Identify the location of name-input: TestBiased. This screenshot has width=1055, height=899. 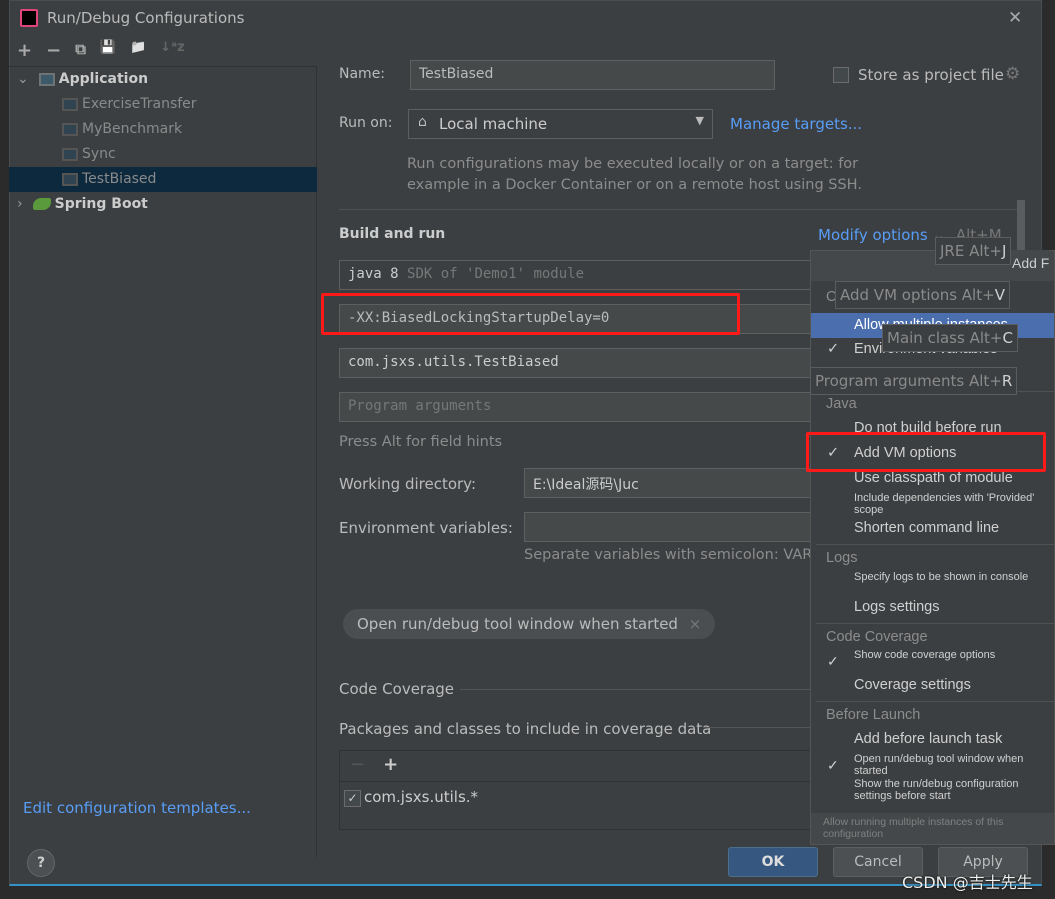
(592, 75).